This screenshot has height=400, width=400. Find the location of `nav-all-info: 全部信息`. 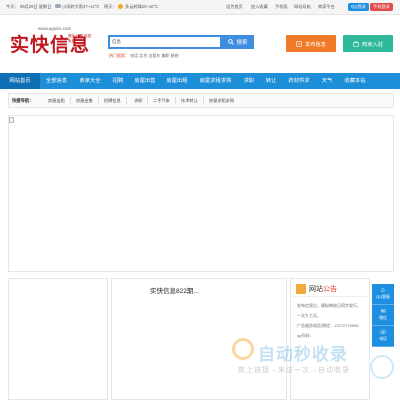

nav-all-info: 全部信息 is located at coordinates (56, 81).